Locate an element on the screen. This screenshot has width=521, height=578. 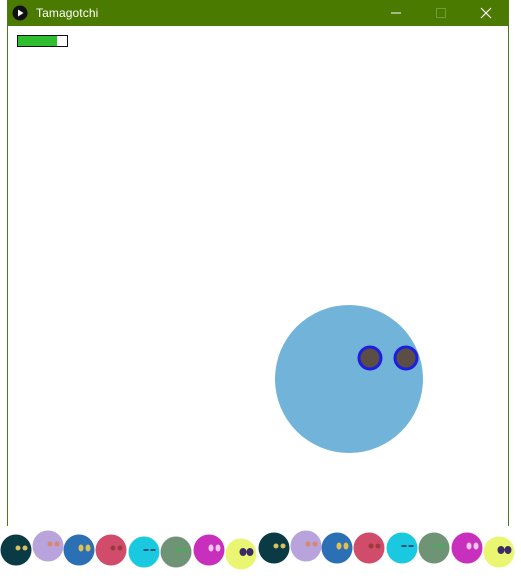
pet-right-eye is located at coordinates (406, 358).